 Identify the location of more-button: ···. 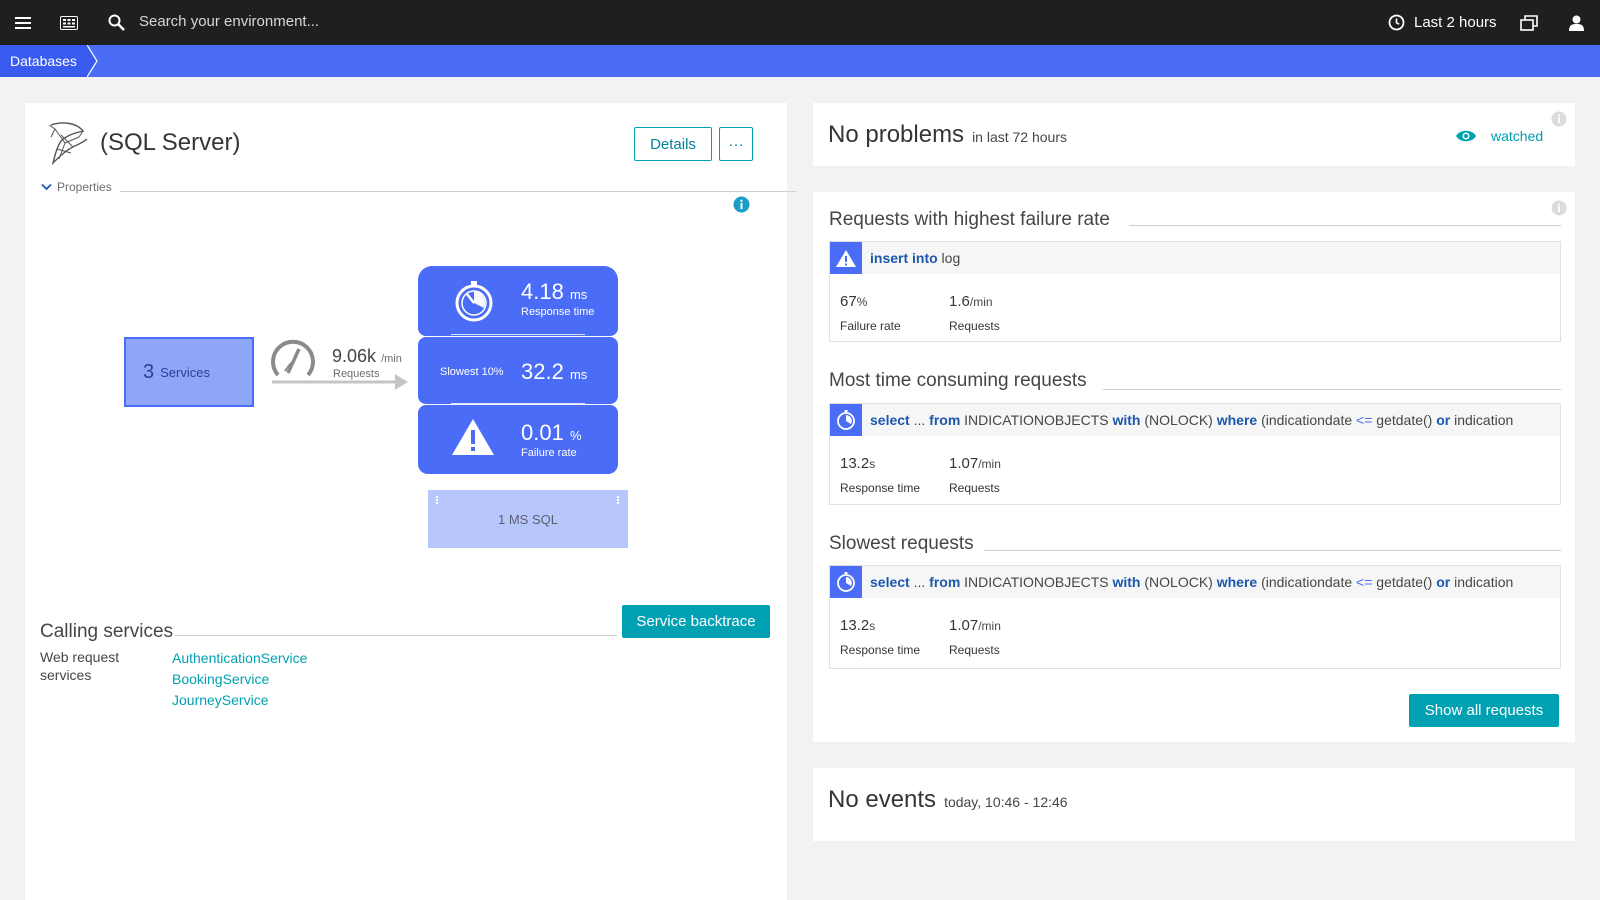
(736, 144).